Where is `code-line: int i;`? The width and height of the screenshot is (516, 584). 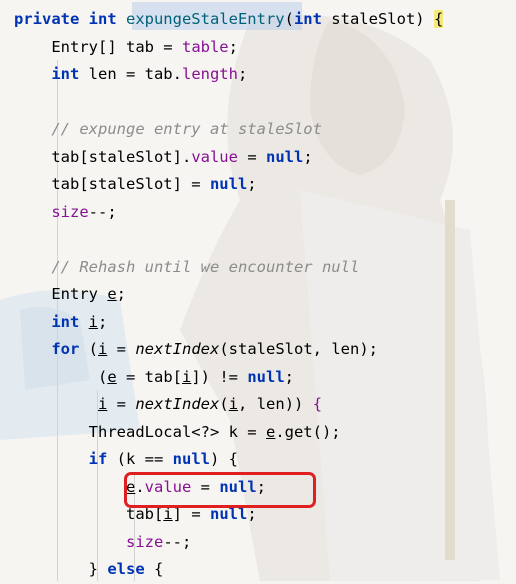
code-line: int i; is located at coordinates (265, 323).